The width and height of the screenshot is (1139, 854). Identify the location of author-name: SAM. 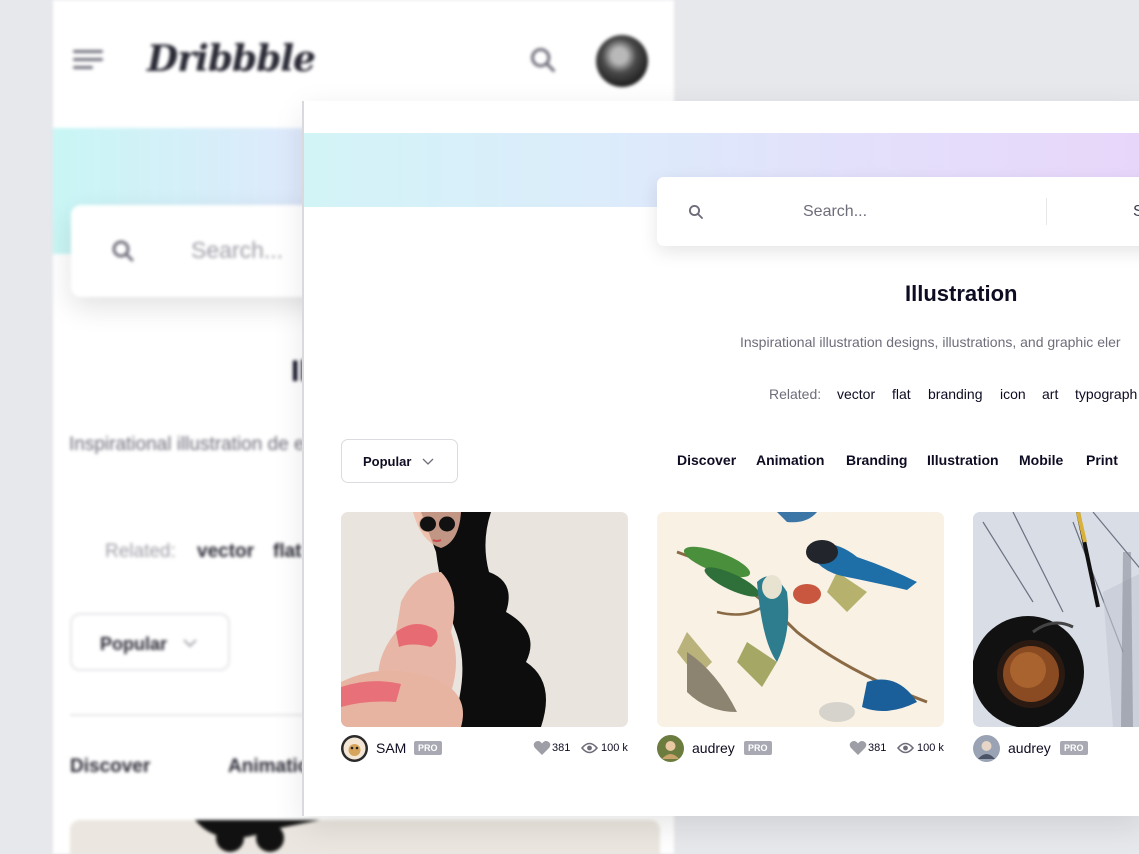
(391, 748).